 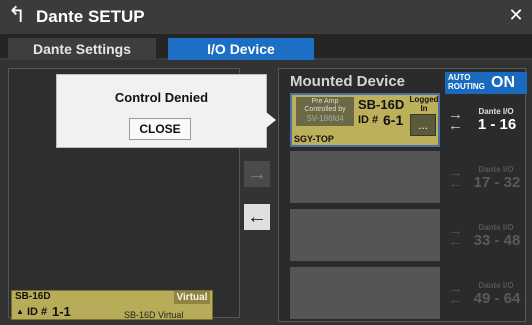 I want to click on popup-message: Control Denied, so click(x=161, y=97).